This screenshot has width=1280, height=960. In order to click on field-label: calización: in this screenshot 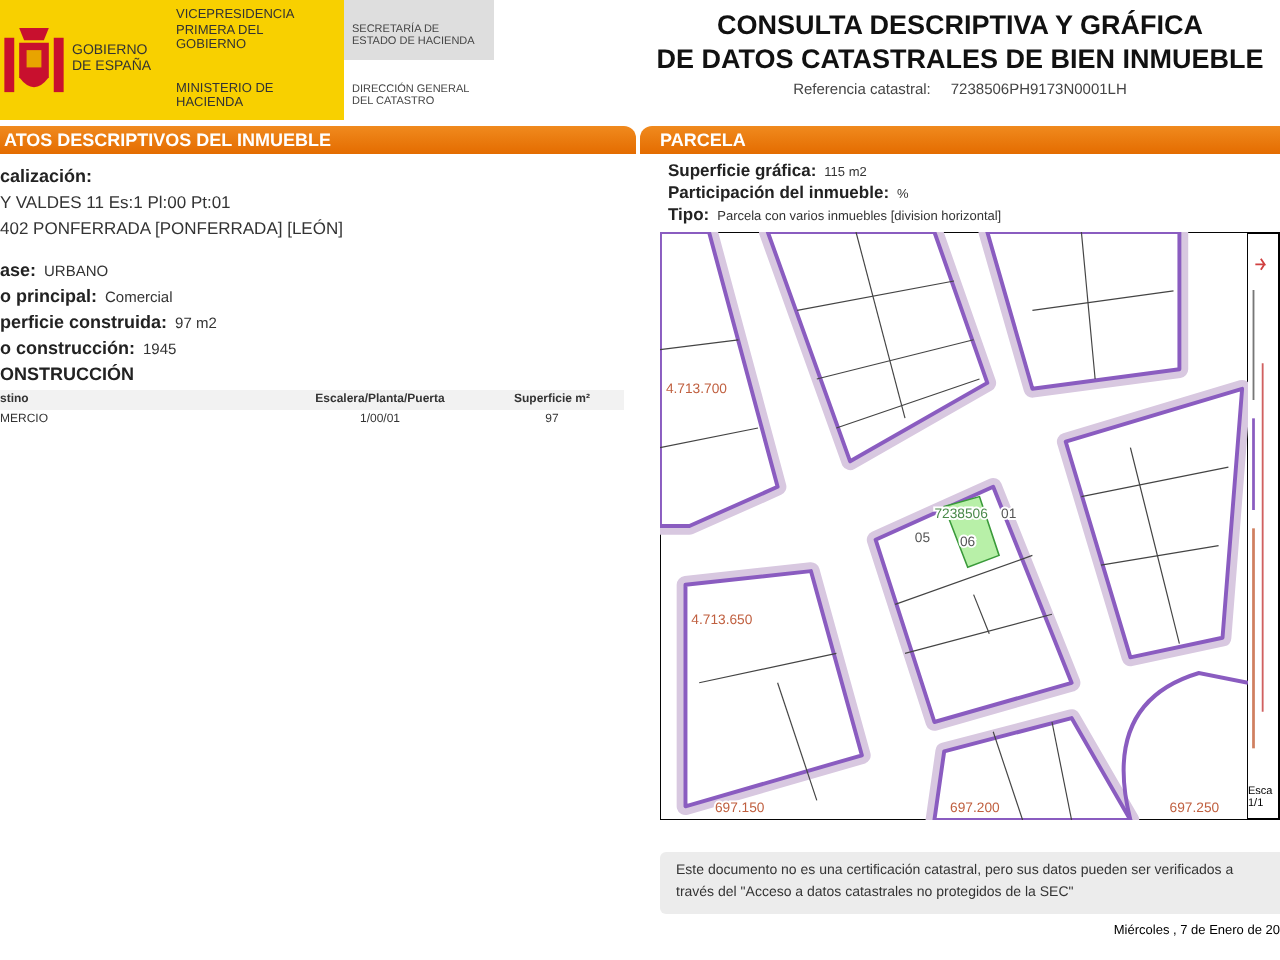, I will do `click(47, 176)`.